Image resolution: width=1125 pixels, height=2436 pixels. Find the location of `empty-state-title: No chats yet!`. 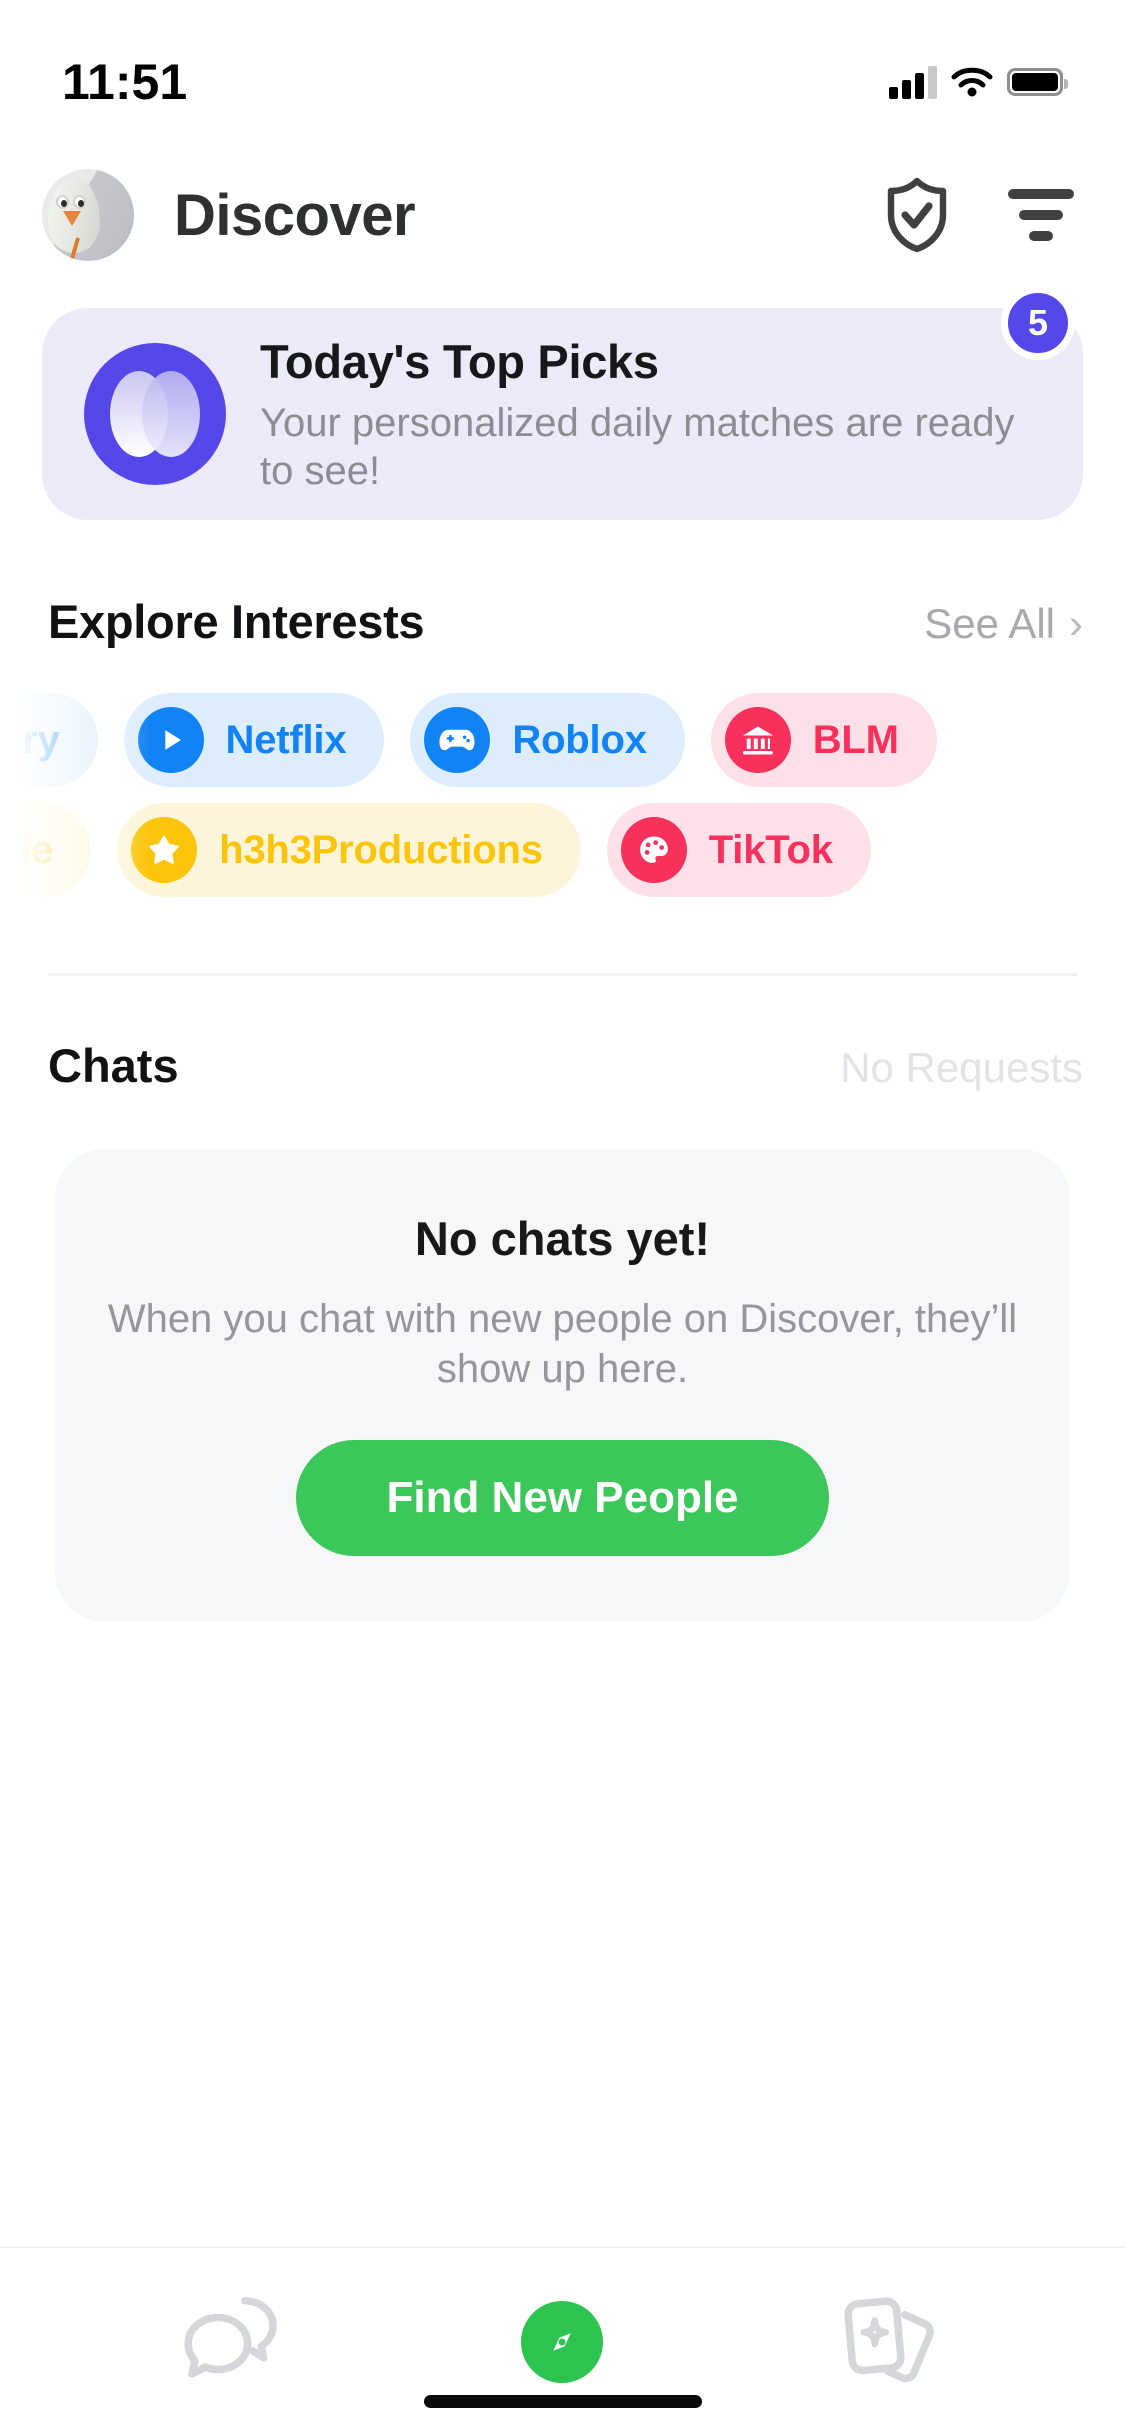

empty-state-title: No chats yet! is located at coordinates (562, 1238).